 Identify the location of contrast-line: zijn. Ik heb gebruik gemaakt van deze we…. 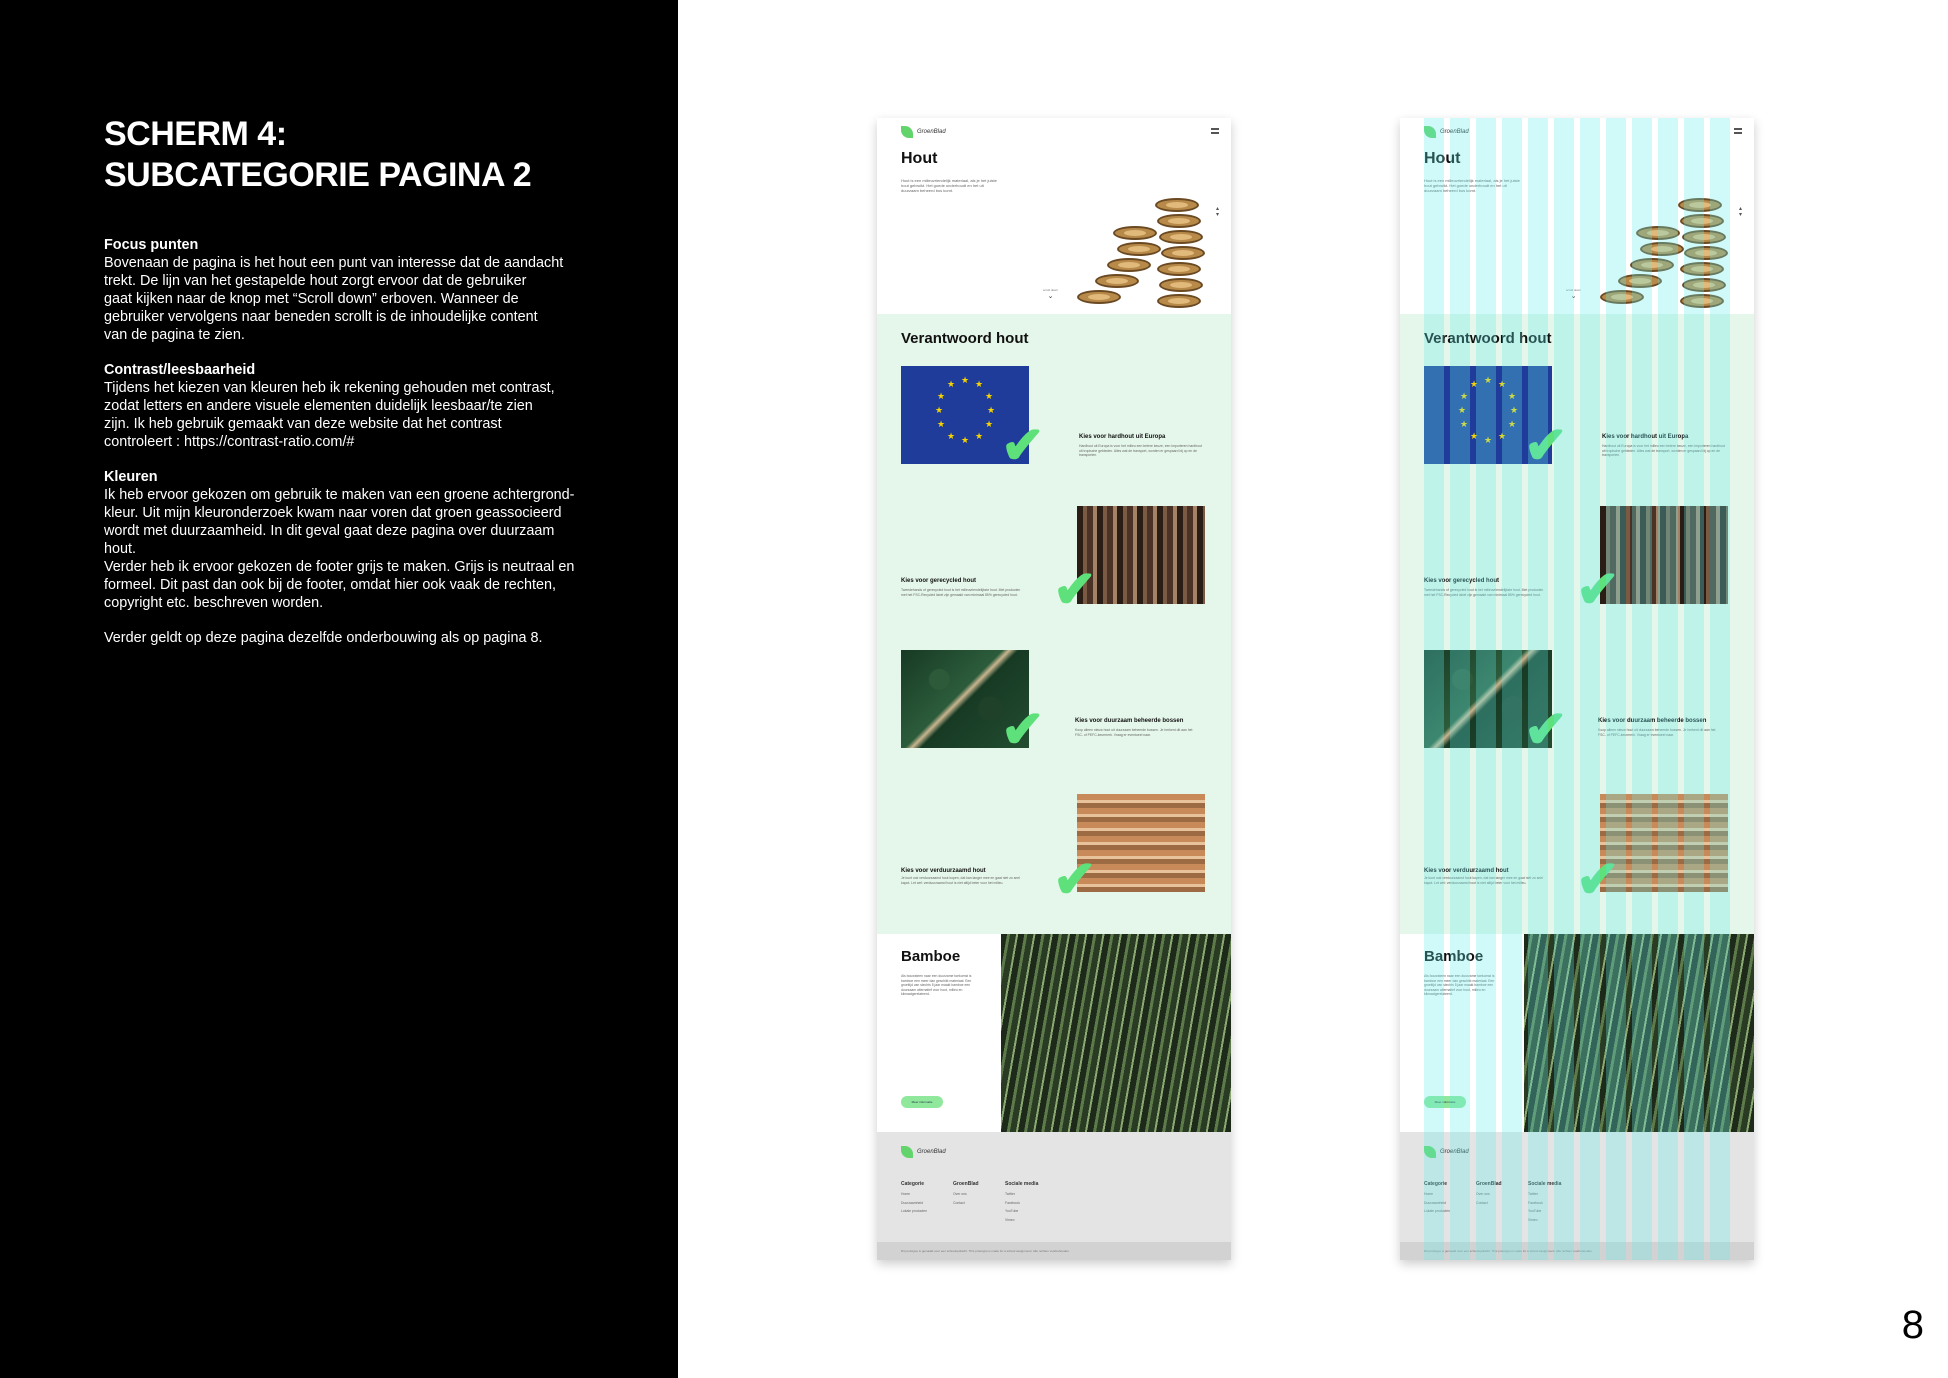
(303, 424).